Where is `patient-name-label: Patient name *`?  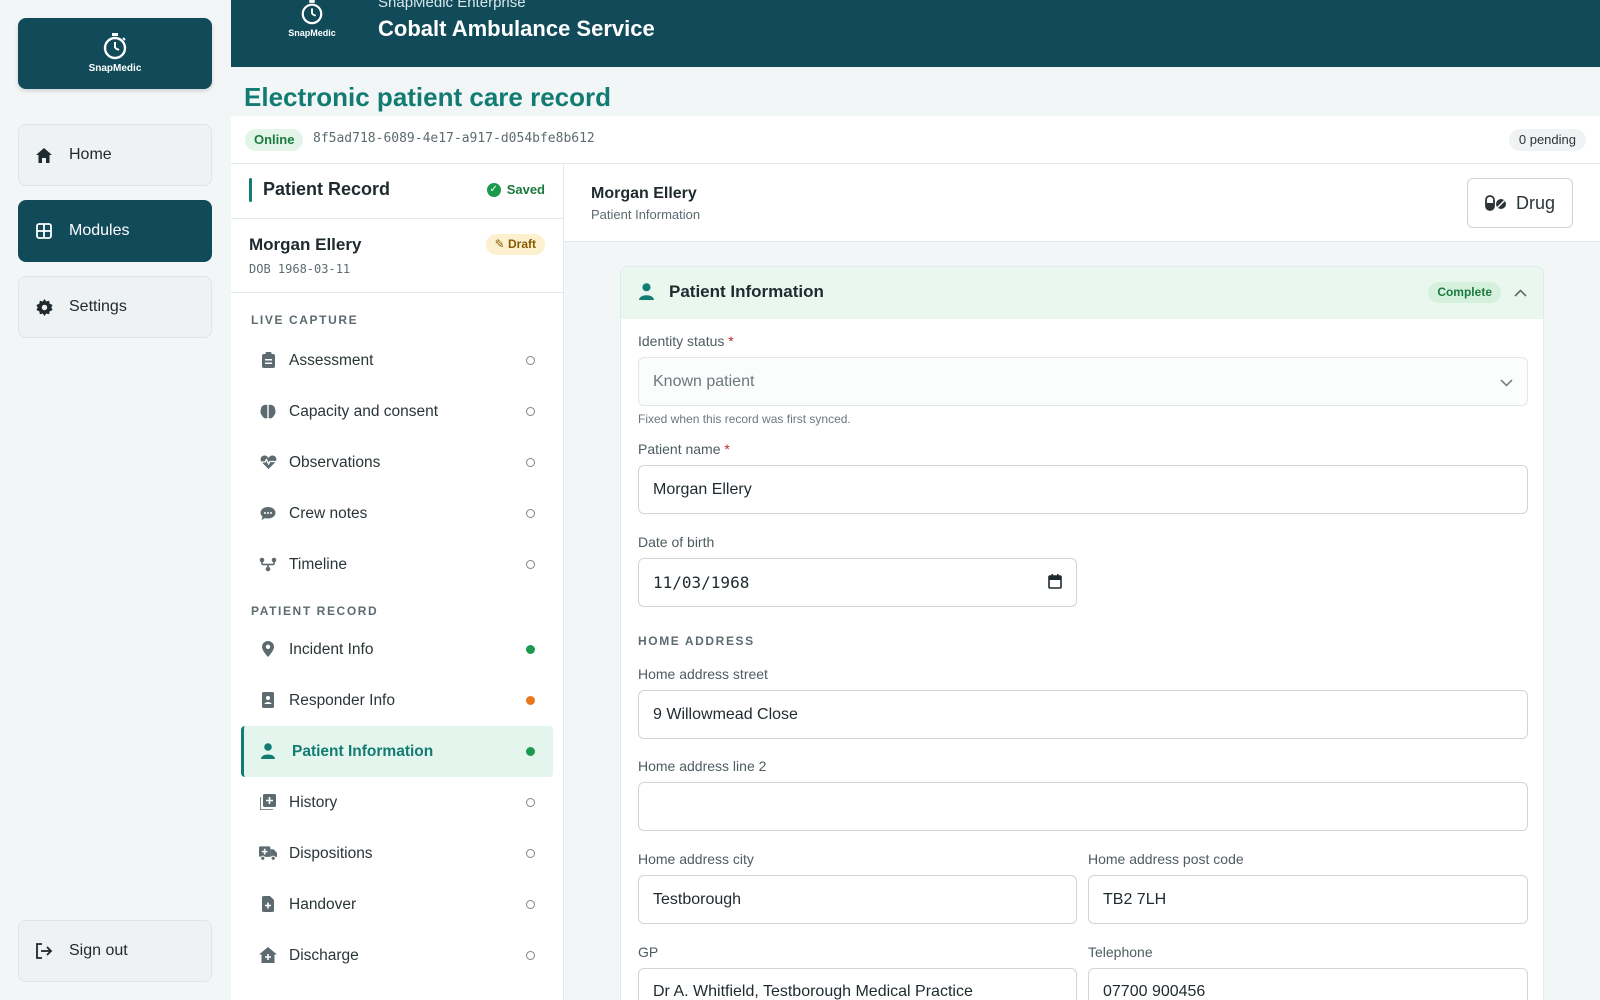
patient-name-label: Patient name * is located at coordinates (684, 449).